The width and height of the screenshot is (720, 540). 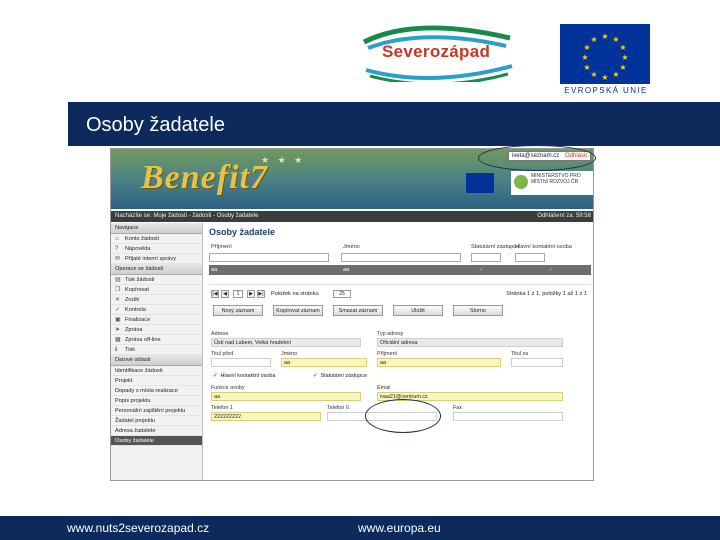 What do you see at coordinates (156, 310) in the screenshot?
I see `sidebar-item-check: ✓ Kontrola` at bounding box center [156, 310].